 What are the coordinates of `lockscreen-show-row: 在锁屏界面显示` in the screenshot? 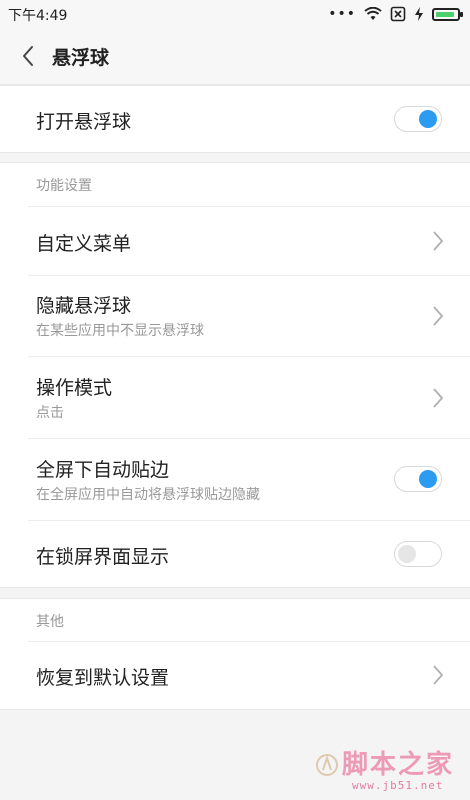 It's located at (235, 554).